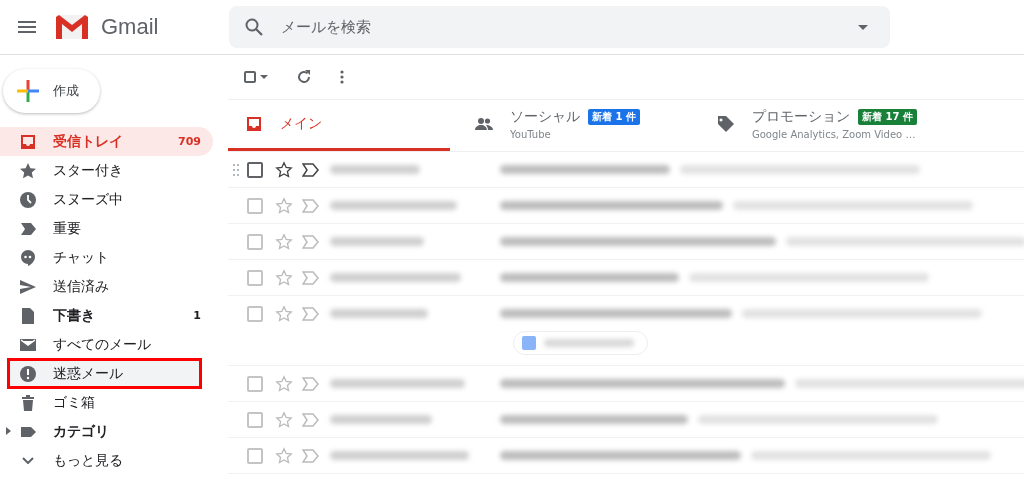  What do you see at coordinates (106, 199) in the screenshot?
I see `sidebar-item: スヌーズ中` at bounding box center [106, 199].